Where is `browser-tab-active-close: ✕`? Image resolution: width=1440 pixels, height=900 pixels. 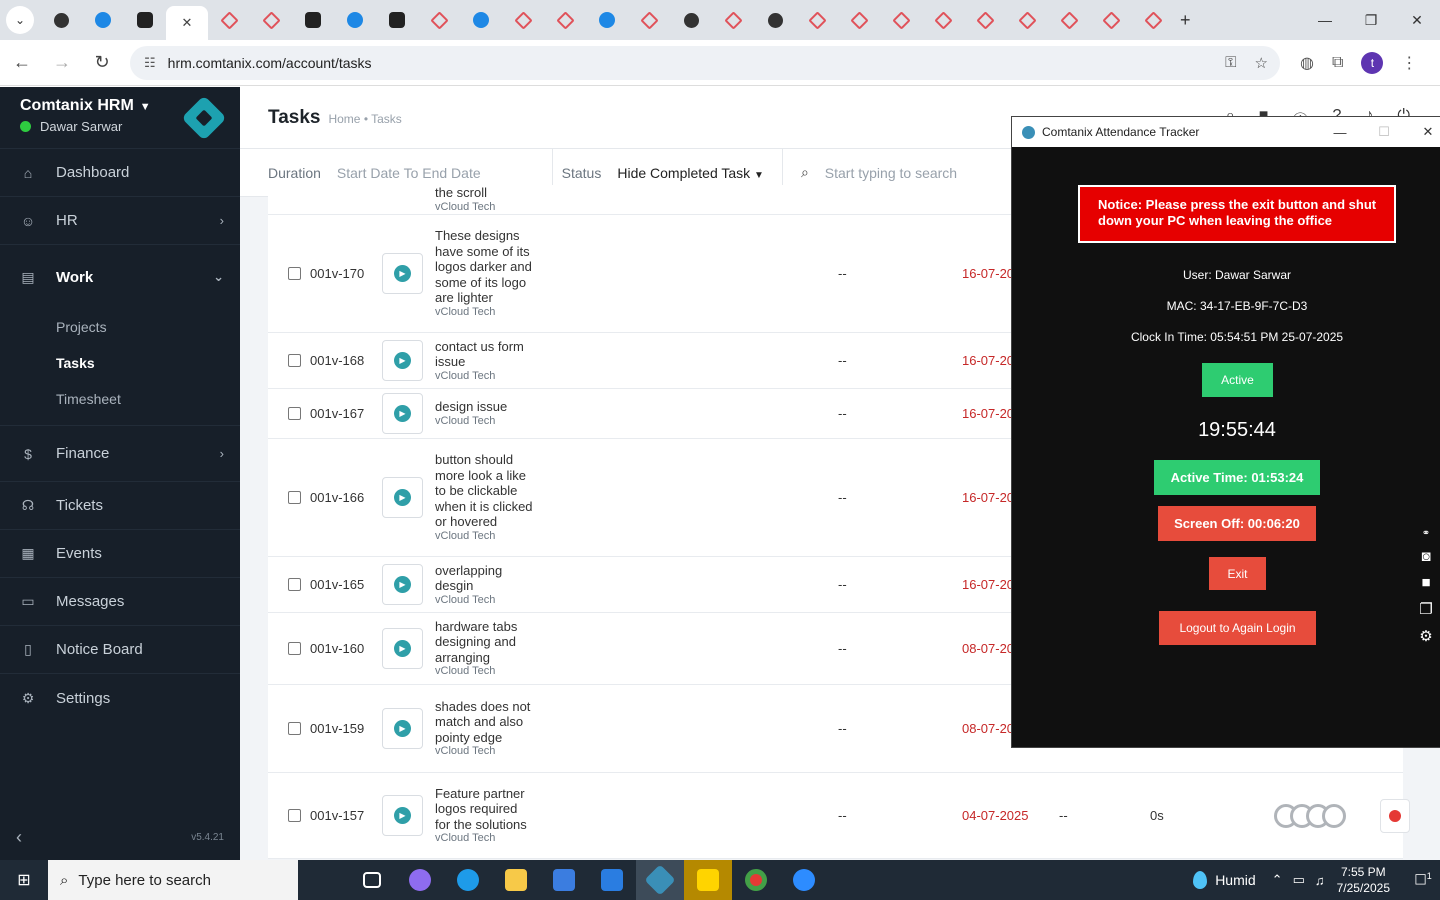 browser-tab-active-close: ✕ is located at coordinates (187, 23).